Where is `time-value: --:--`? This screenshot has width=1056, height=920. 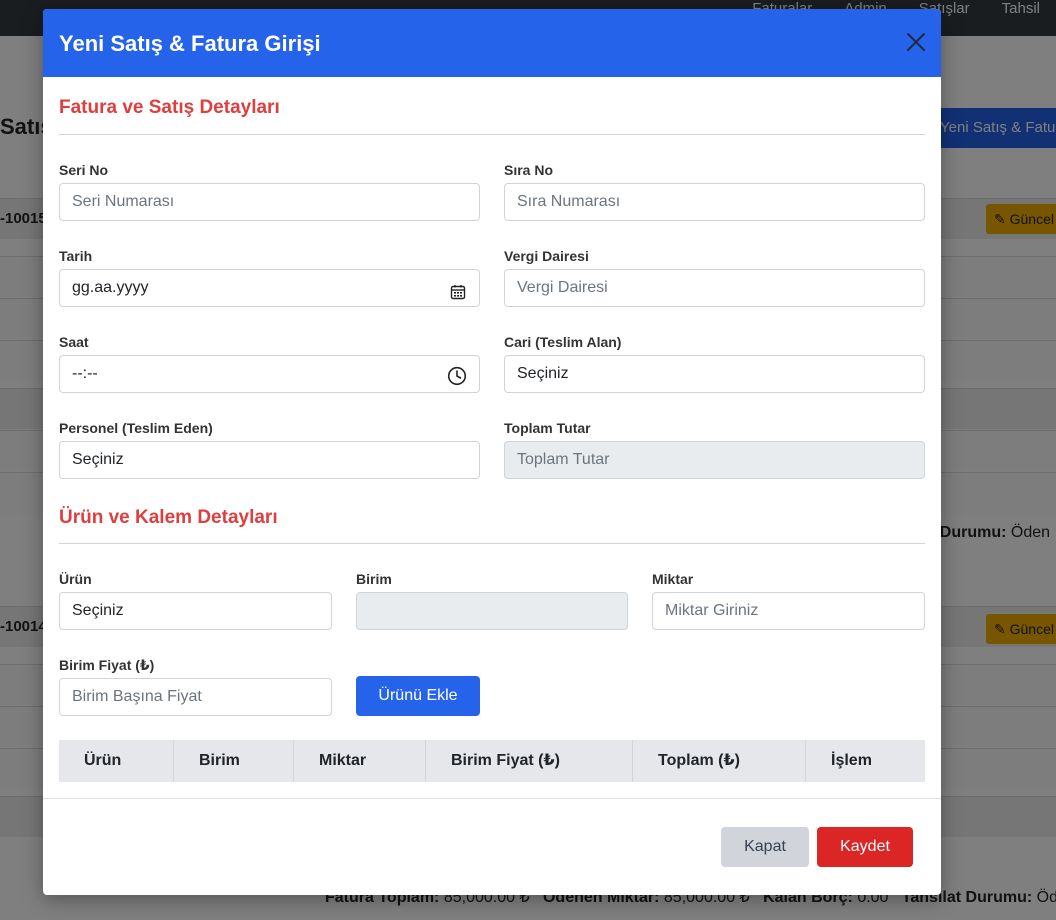
time-value: --:-- is located at coordinates (85, 373).